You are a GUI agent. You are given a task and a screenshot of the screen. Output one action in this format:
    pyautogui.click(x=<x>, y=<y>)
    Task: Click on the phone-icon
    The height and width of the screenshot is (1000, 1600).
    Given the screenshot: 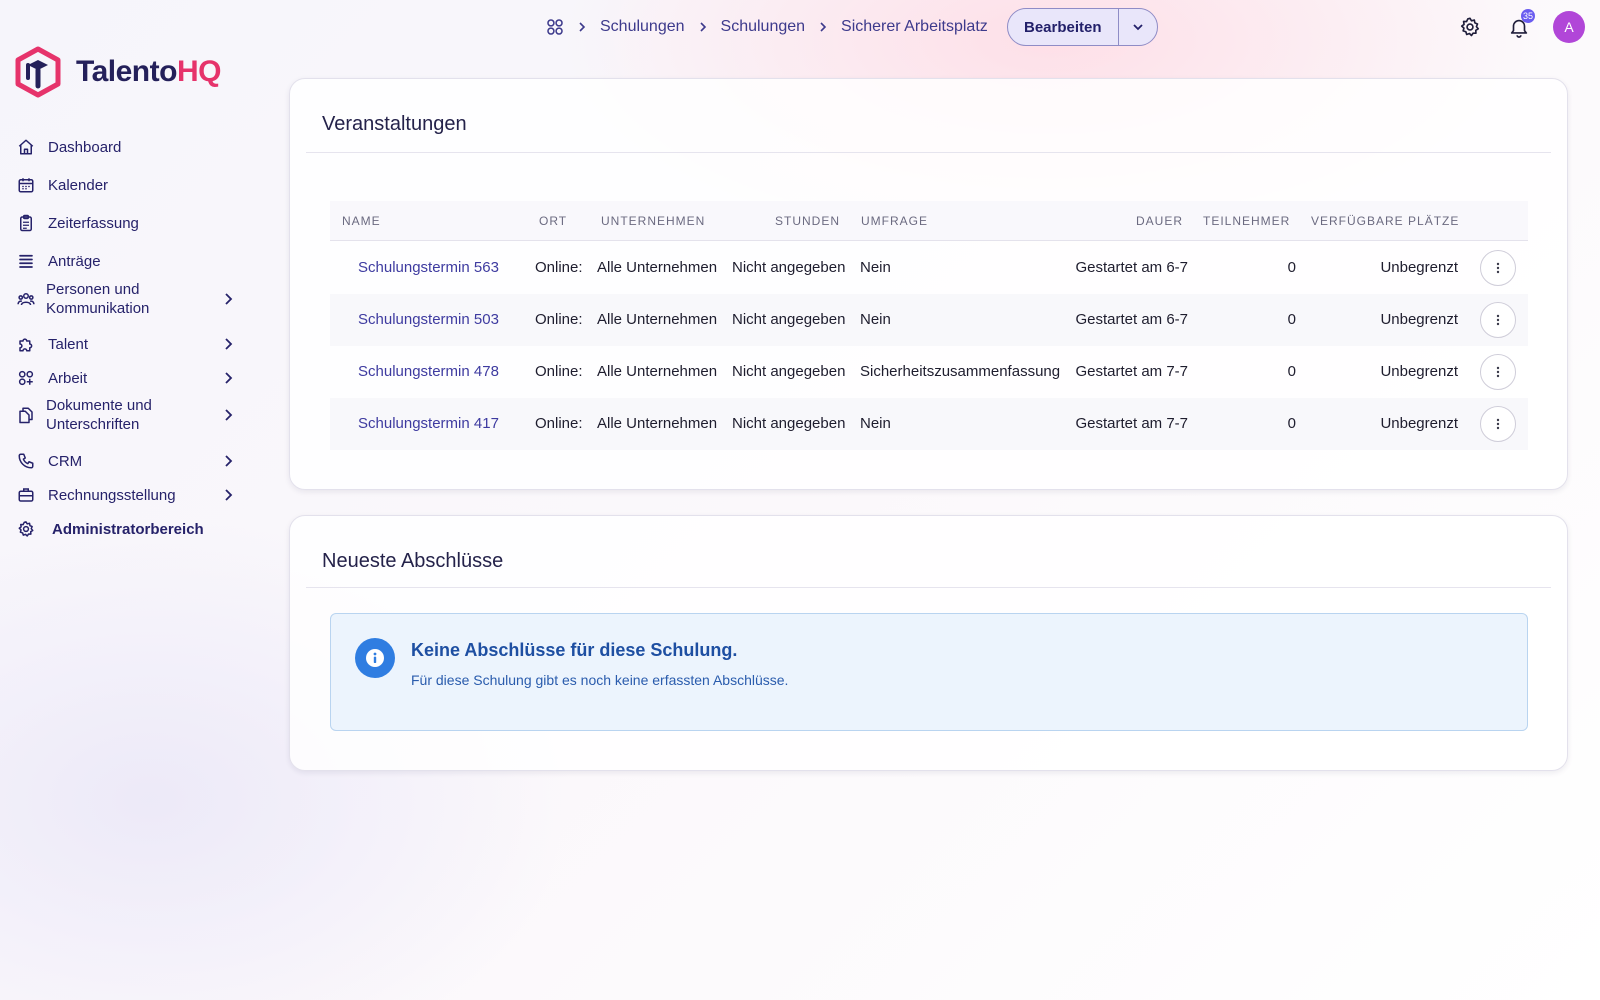 What is the action you would take?
    pyautogui.click(x=26, y=461)
    